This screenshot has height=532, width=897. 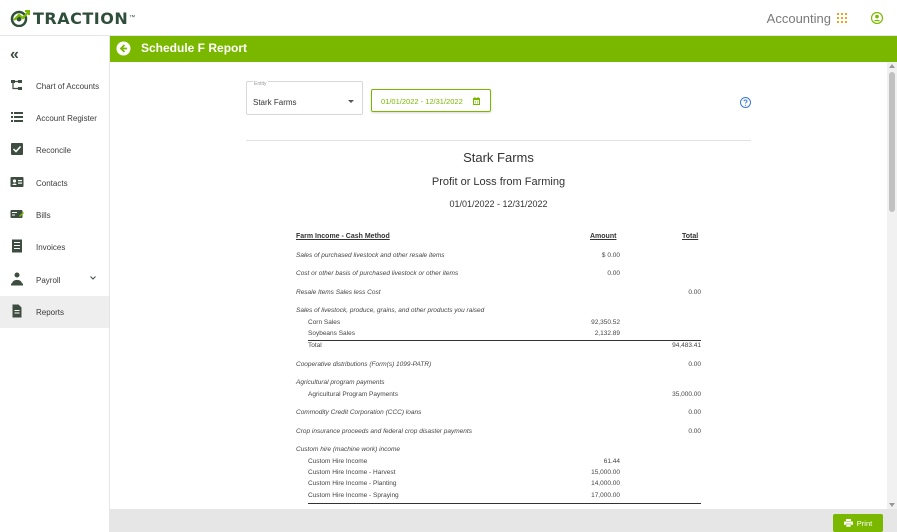 What do you see at coordinates (686, 394) in the screenshot?
I see `row-total: 35,000.00` at bounding box center [686, 394].